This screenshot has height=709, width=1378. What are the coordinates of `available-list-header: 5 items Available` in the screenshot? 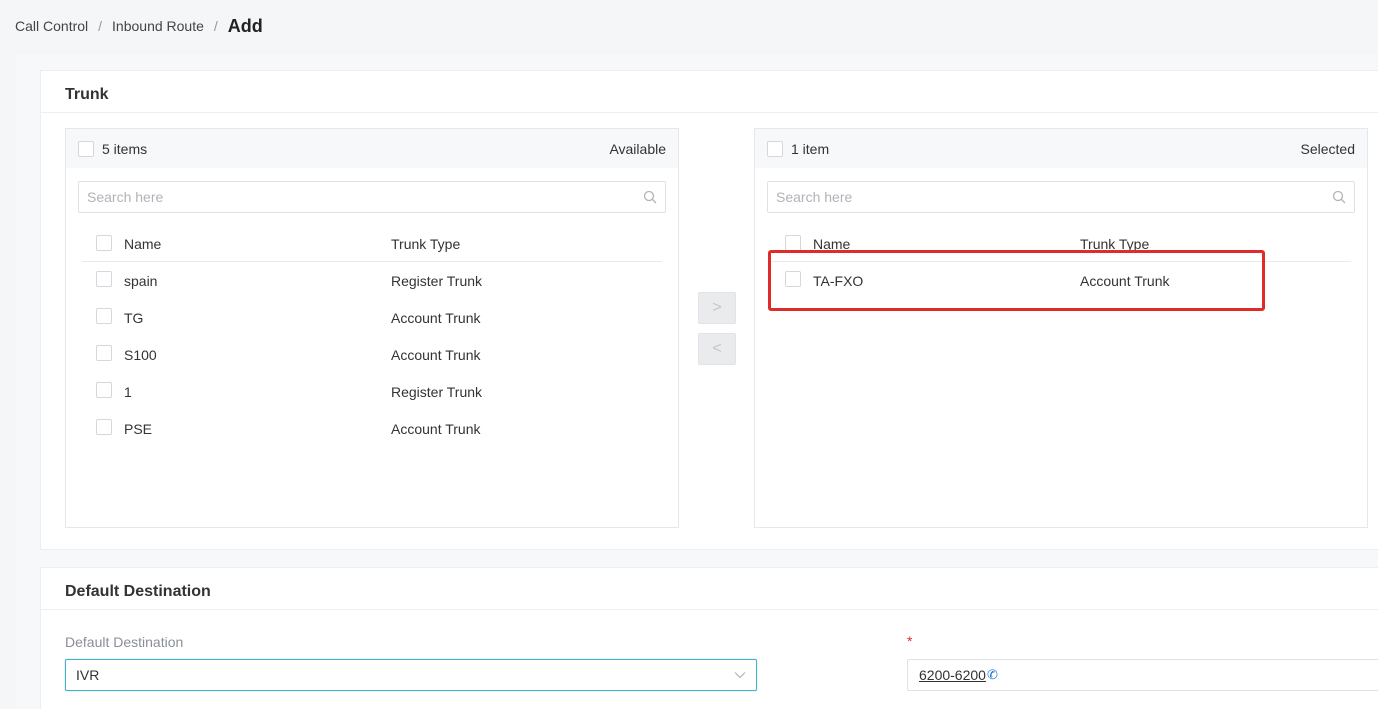 It's located at (372, 148).